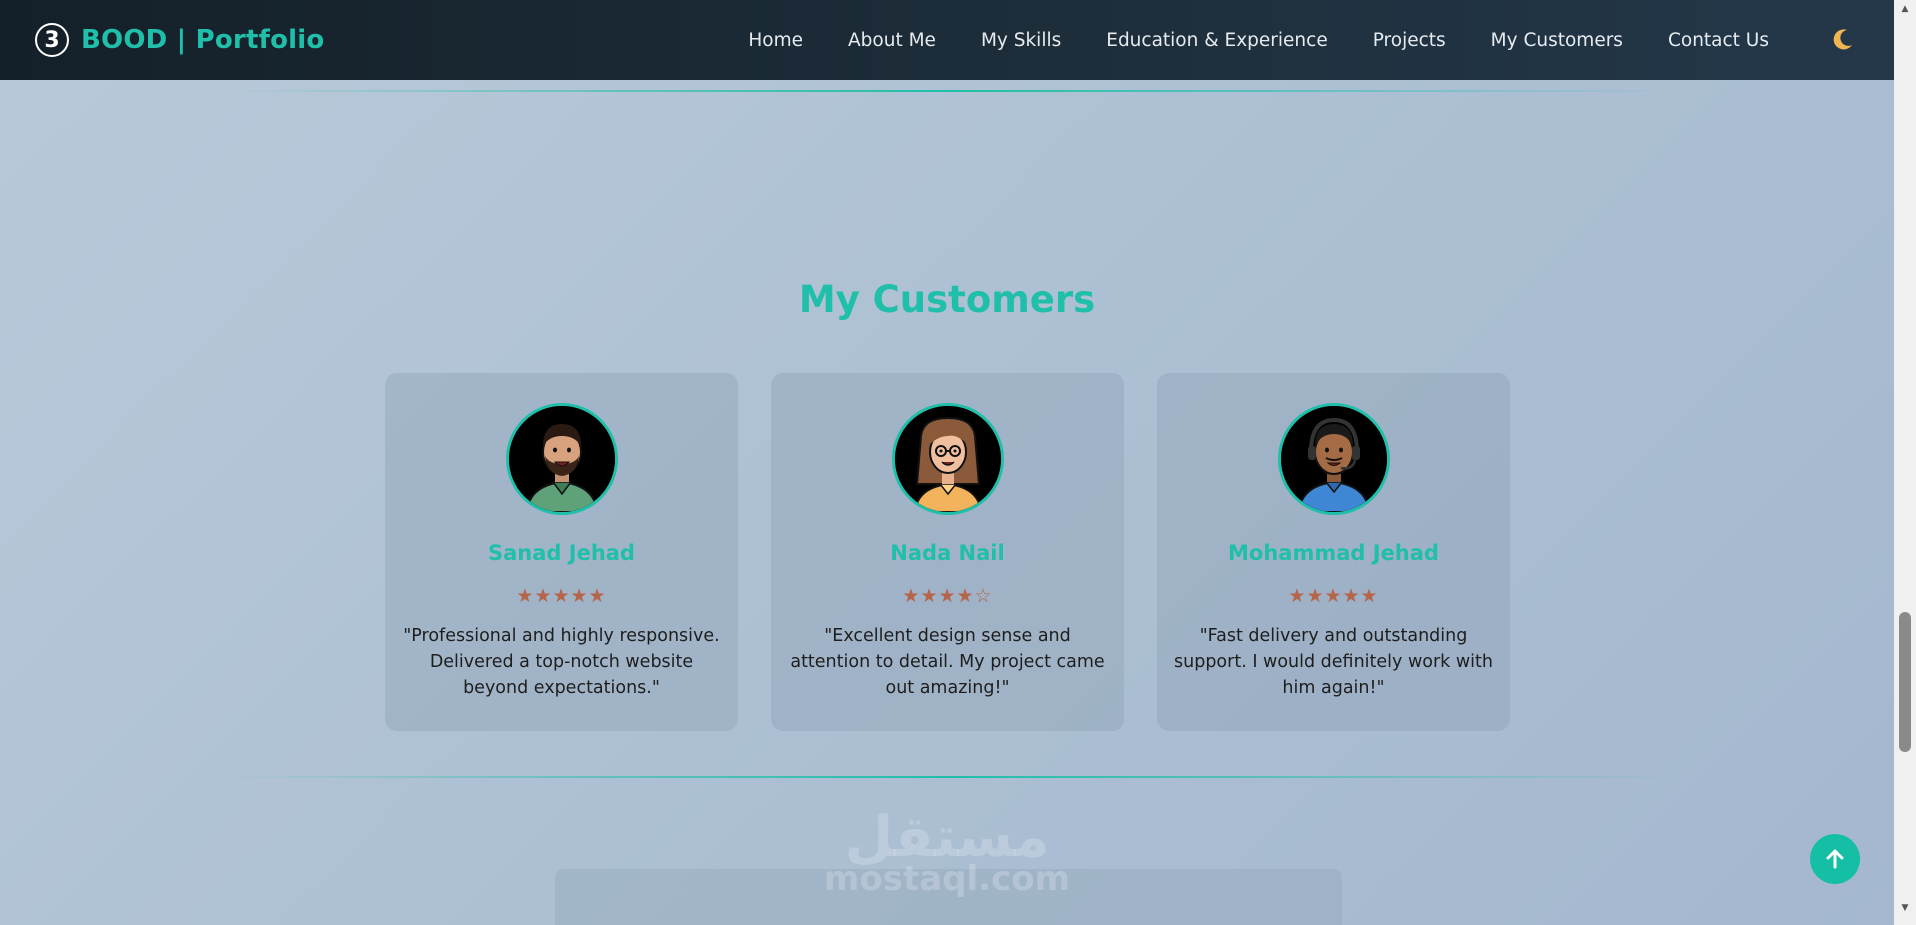 Image resolution: width=1916 pixels, height=925 pixels. I want to click on brand-name: BOOD | Portfolio, so click(203, 40).